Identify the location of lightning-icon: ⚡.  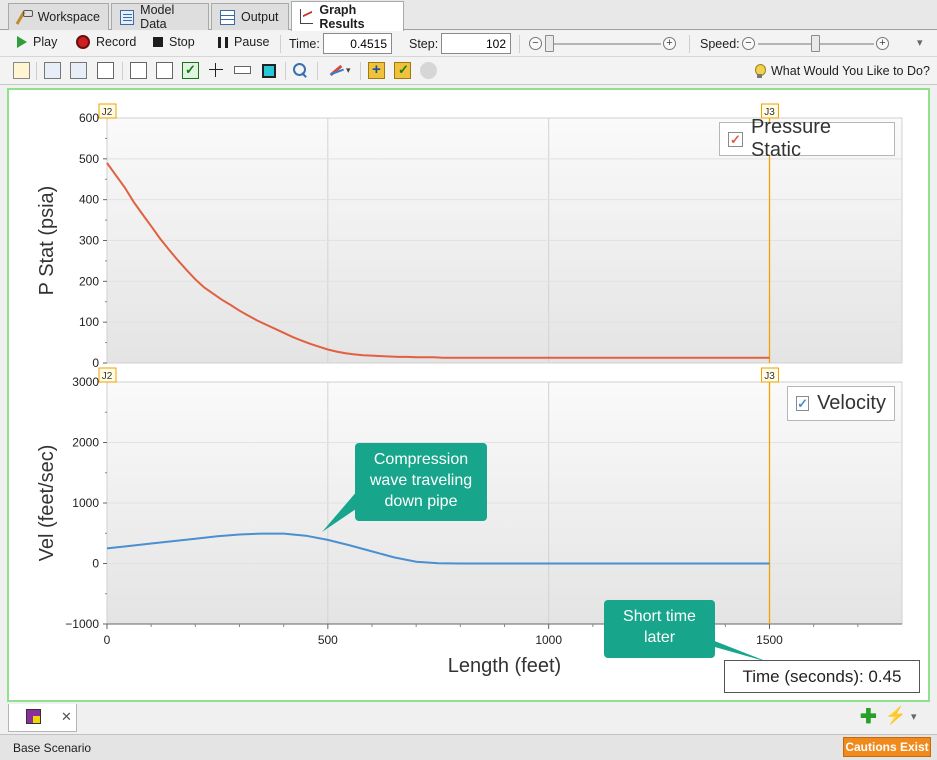
(895, 716).